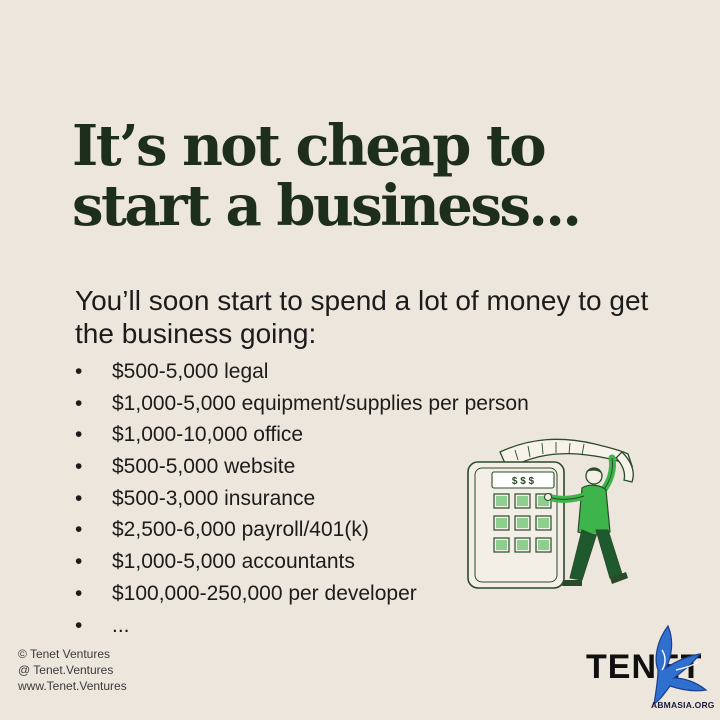 Image resolution: width=720 pixels, height=720 pixels. I want to click on cost-item-text: $500-5,000 website, so click(204, 467).